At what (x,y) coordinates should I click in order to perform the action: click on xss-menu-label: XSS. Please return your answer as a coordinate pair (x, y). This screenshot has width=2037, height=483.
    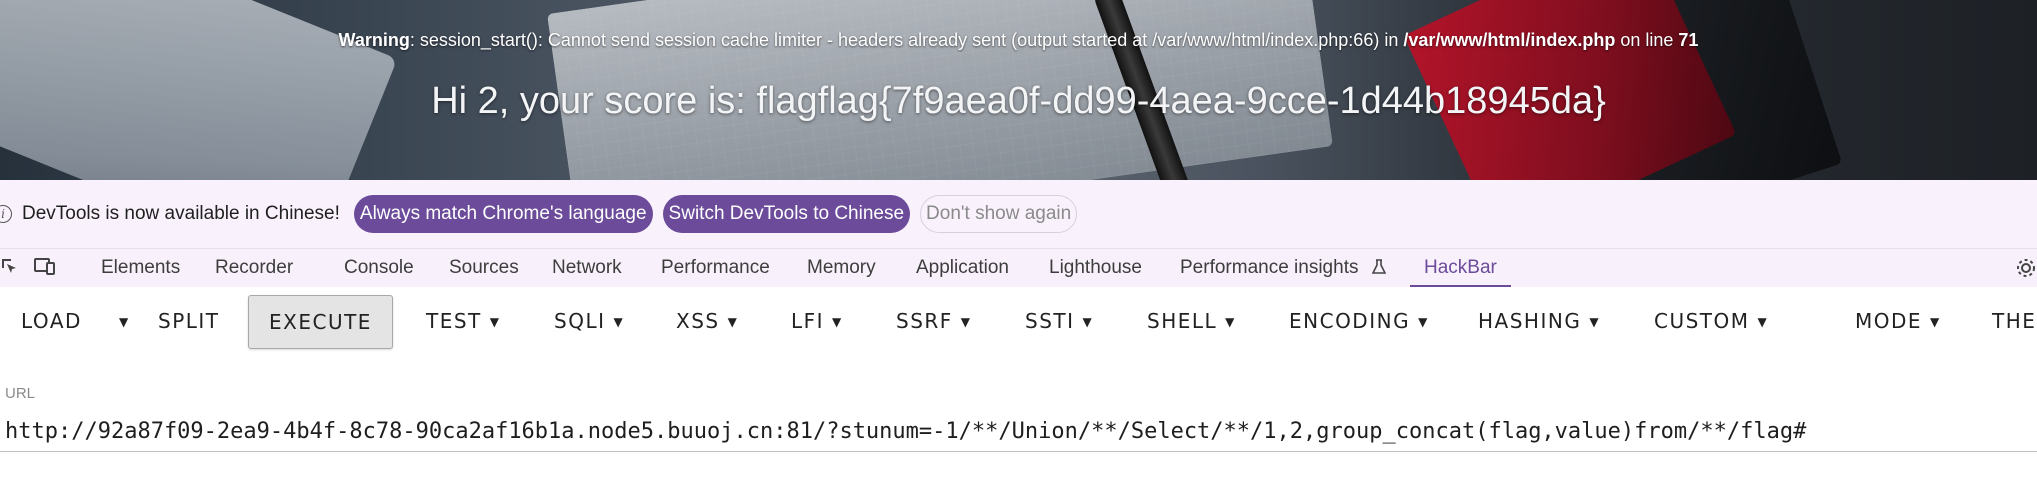
    Looking at the image, I should click on (698, 321).